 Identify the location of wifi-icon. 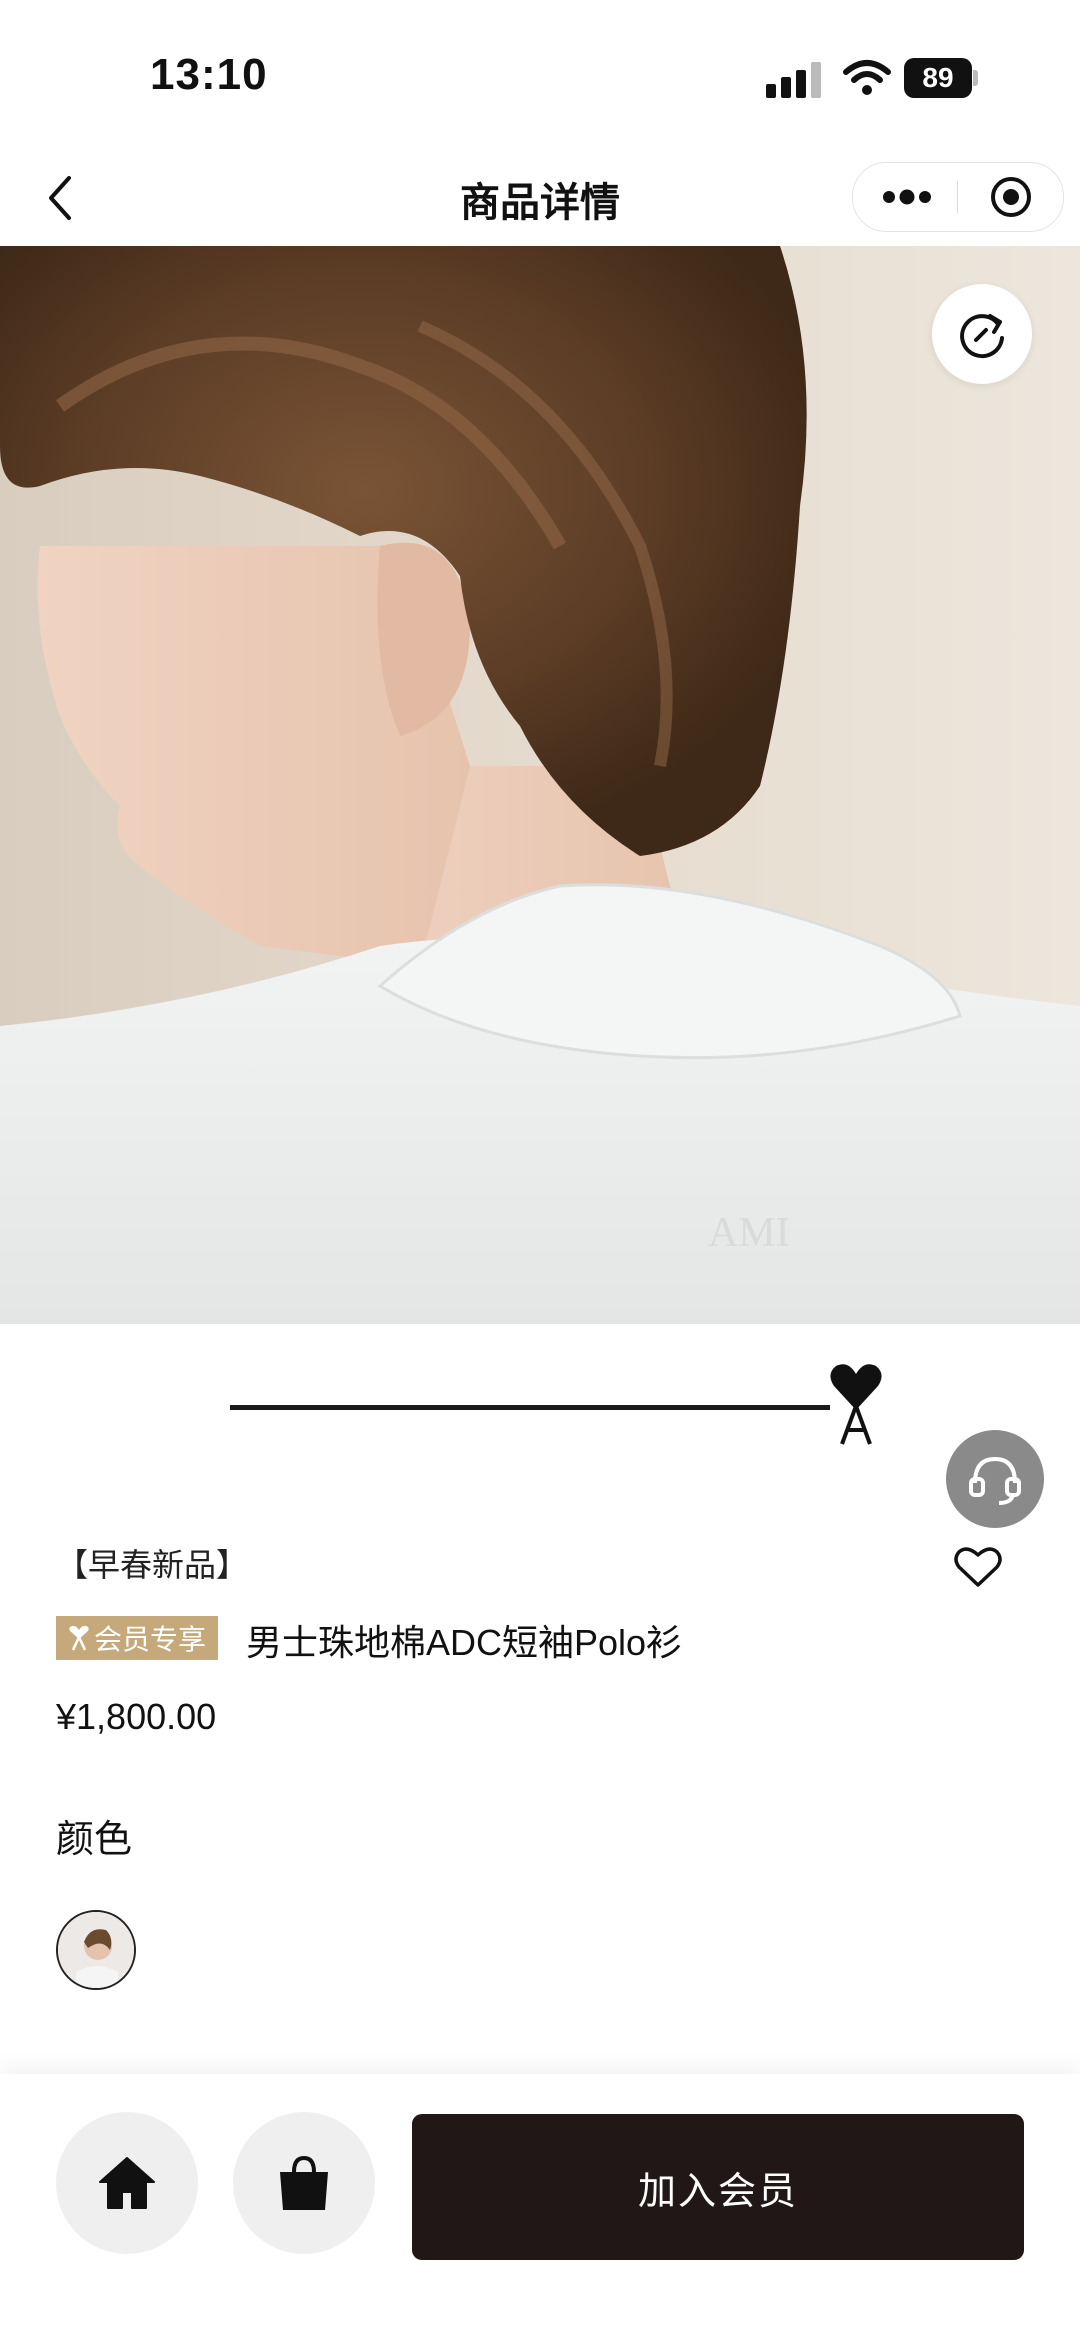
(867, 77).